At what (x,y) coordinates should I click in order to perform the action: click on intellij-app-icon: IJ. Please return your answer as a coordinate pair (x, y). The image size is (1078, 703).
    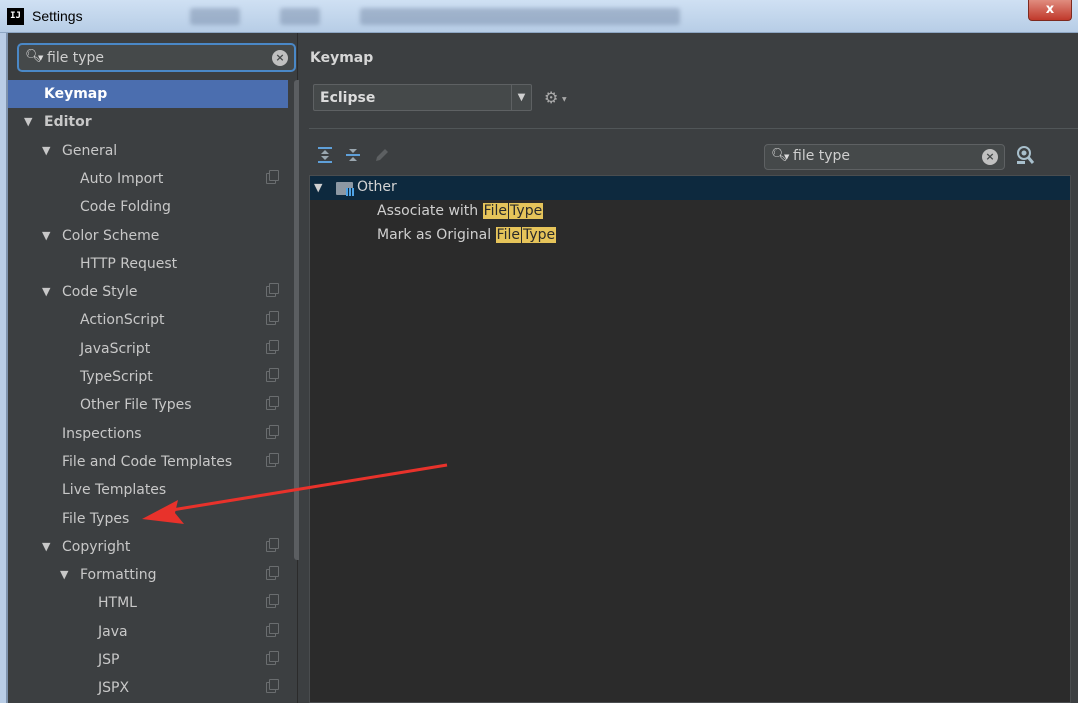
    Looking at the image, I should click on (15, 16).